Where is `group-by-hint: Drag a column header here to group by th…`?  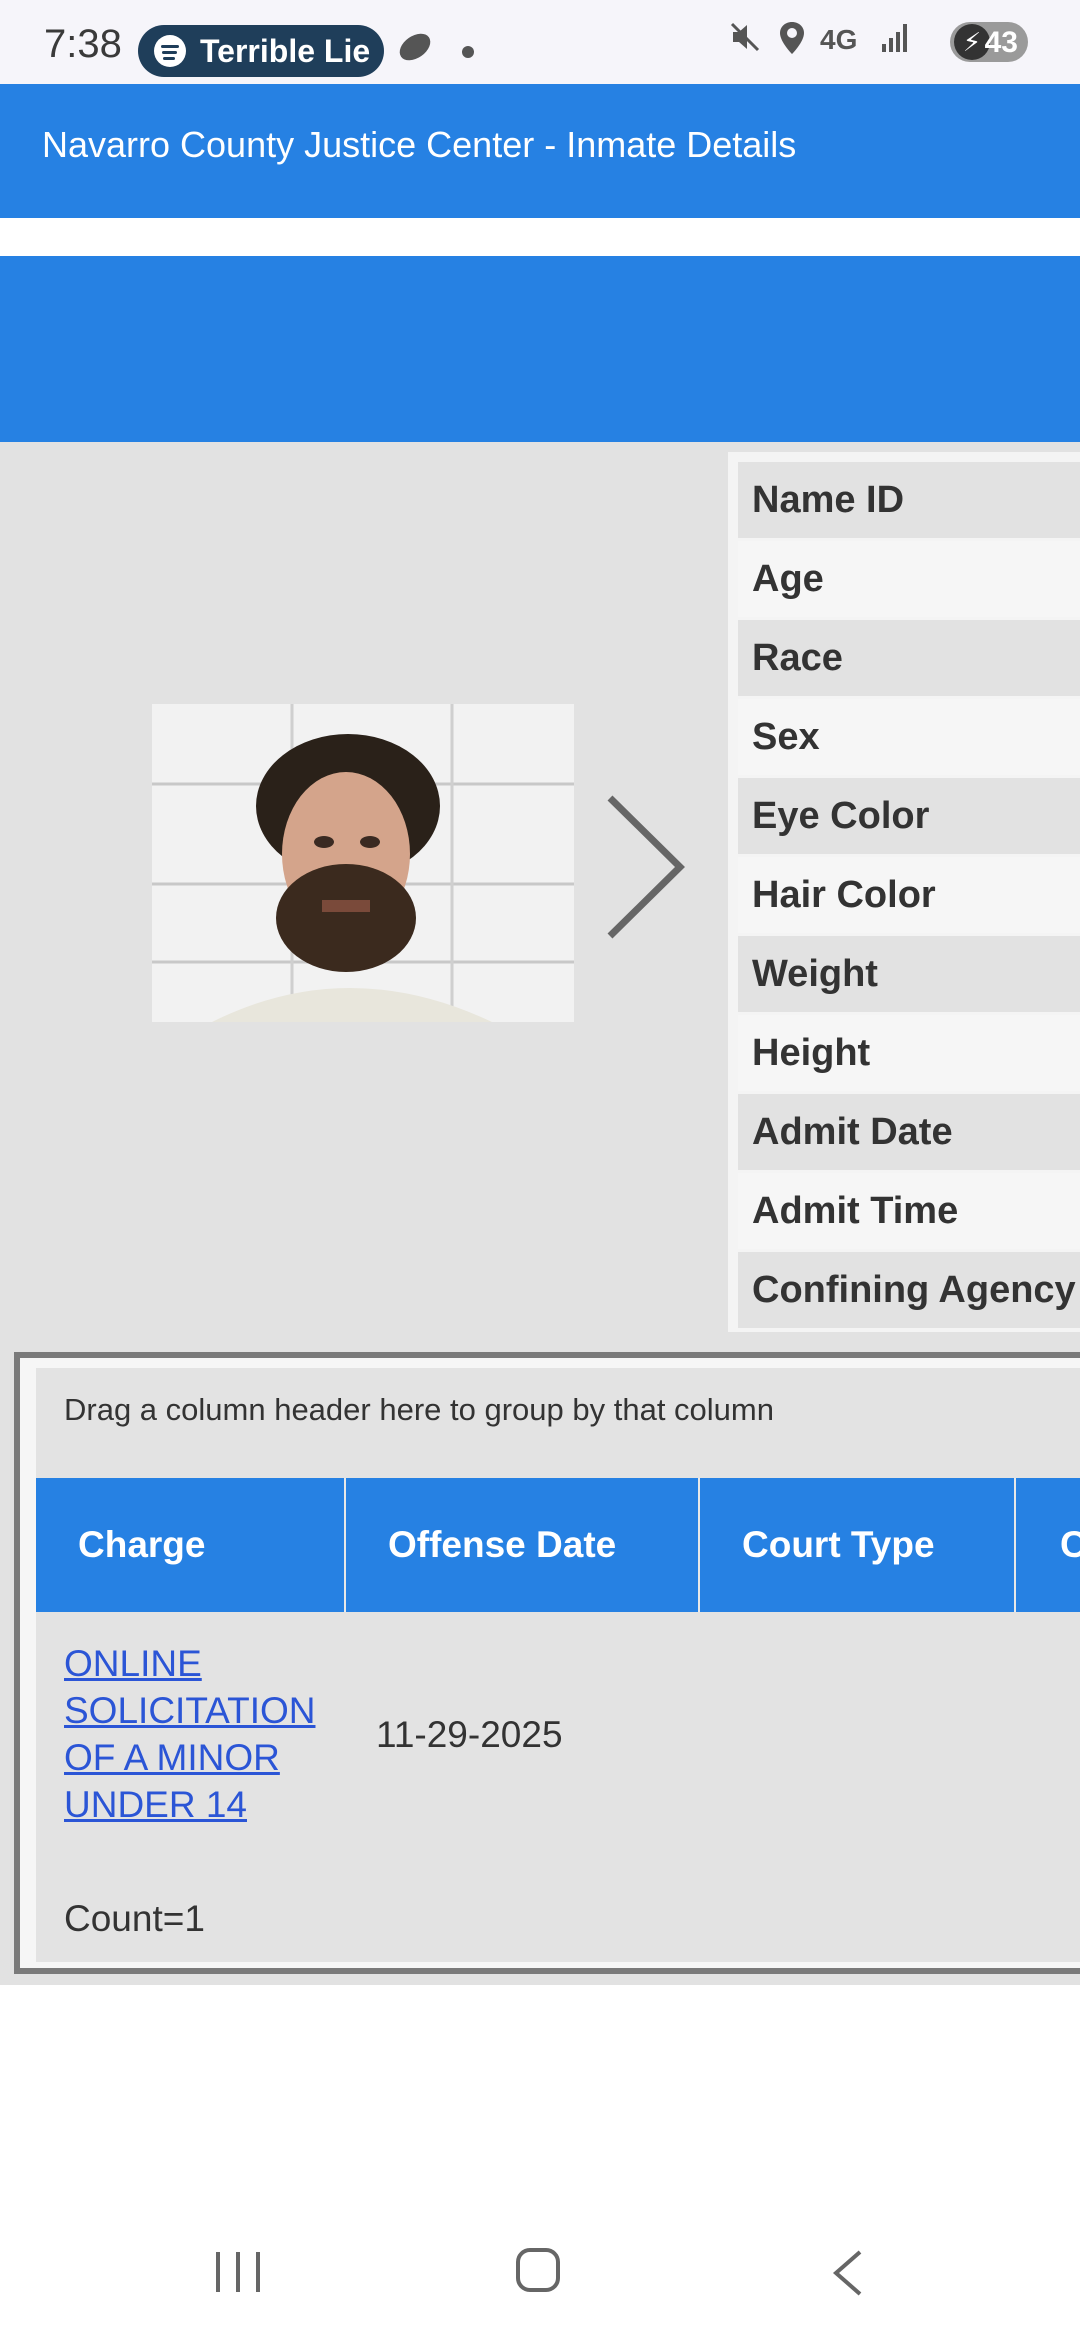 group-by-hint: Drag a column header here to group by th… is located at coordinates (419, 1410).